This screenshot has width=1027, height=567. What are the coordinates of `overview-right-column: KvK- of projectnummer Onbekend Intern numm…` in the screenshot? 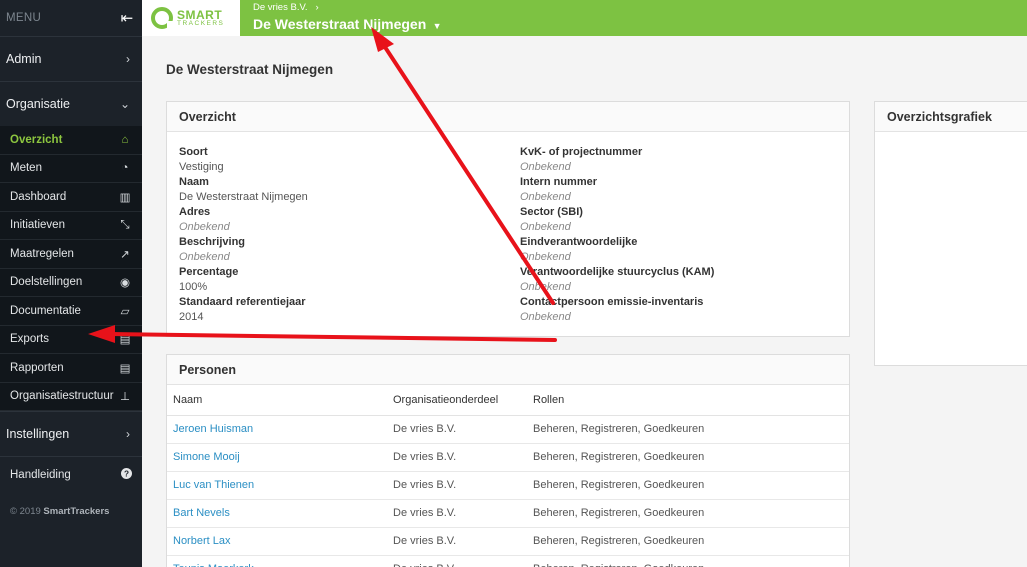 It's located at (617, 235).